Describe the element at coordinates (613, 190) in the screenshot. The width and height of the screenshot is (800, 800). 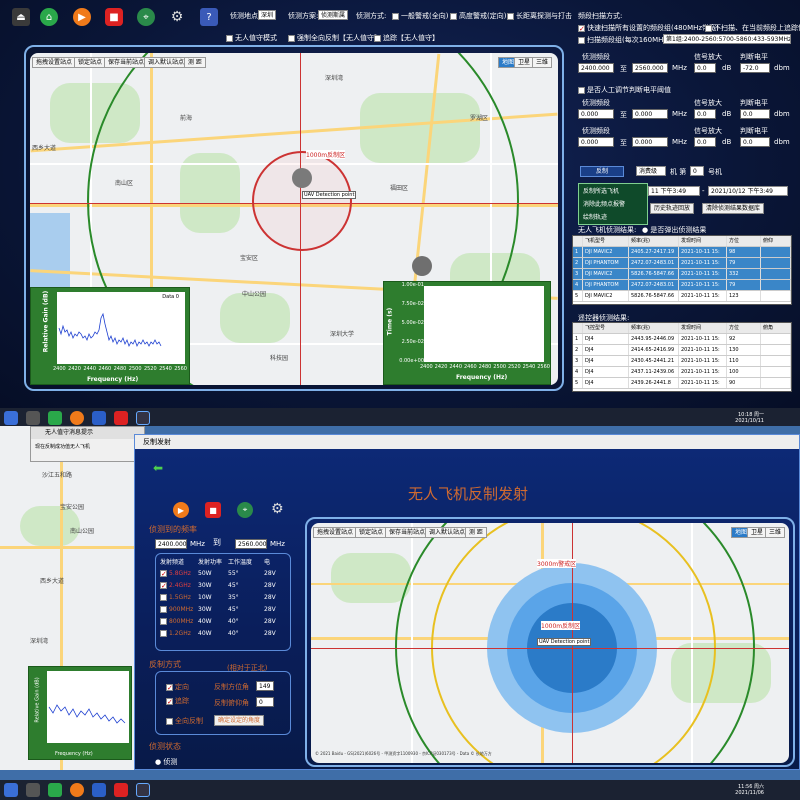
I see `menu-counter-item: 反制所选飞机` at that location.